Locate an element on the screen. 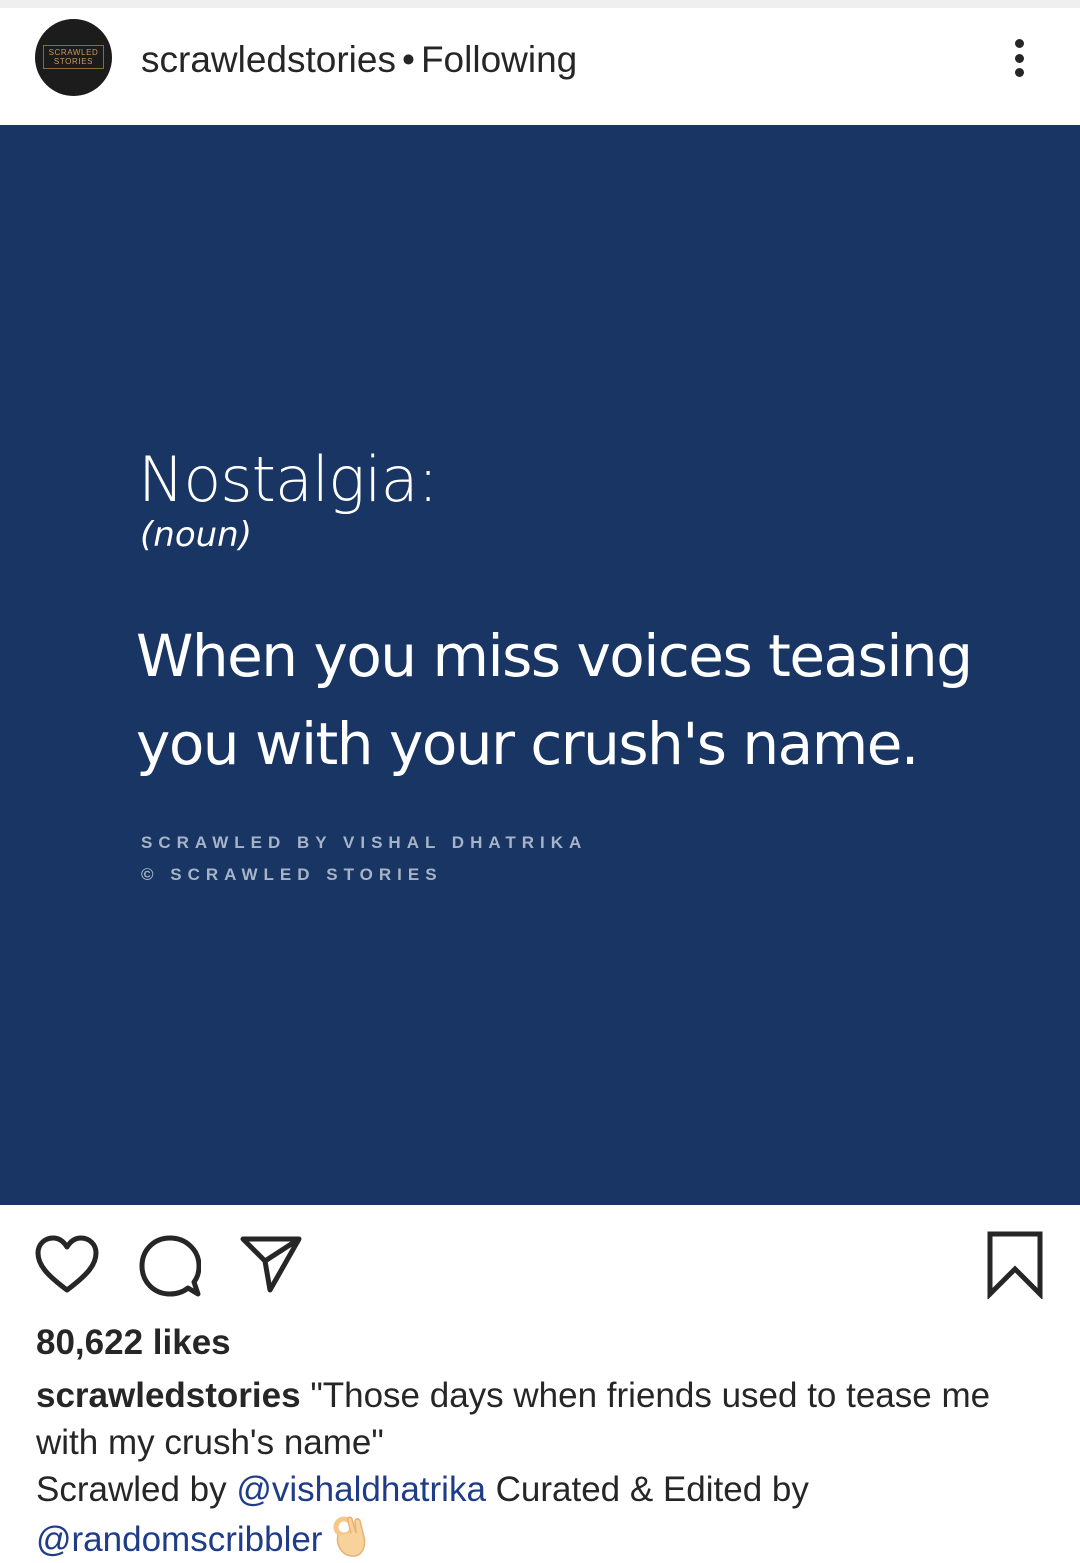 Image resolution: width=1080 pixels, height=1563 pixels. follow-status: Following is located at coordinates (499, 59).